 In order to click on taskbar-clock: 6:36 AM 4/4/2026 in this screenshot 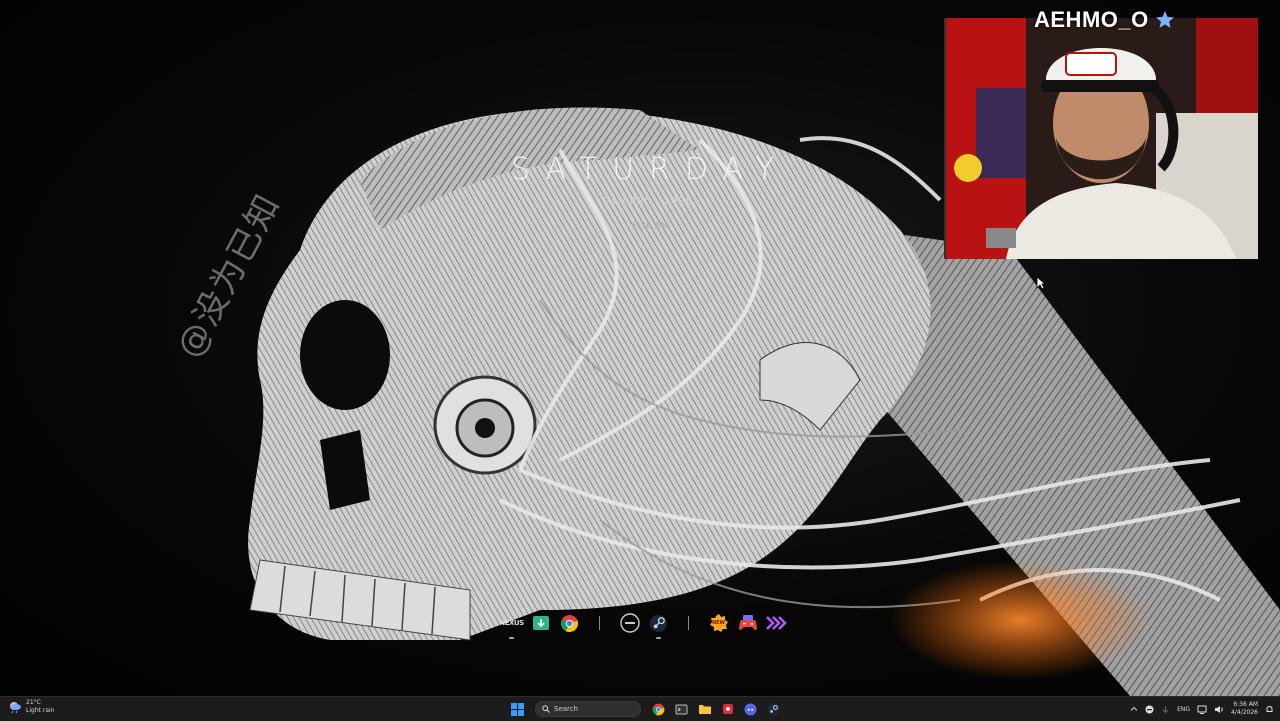, I will do `click(1244, 709)`.